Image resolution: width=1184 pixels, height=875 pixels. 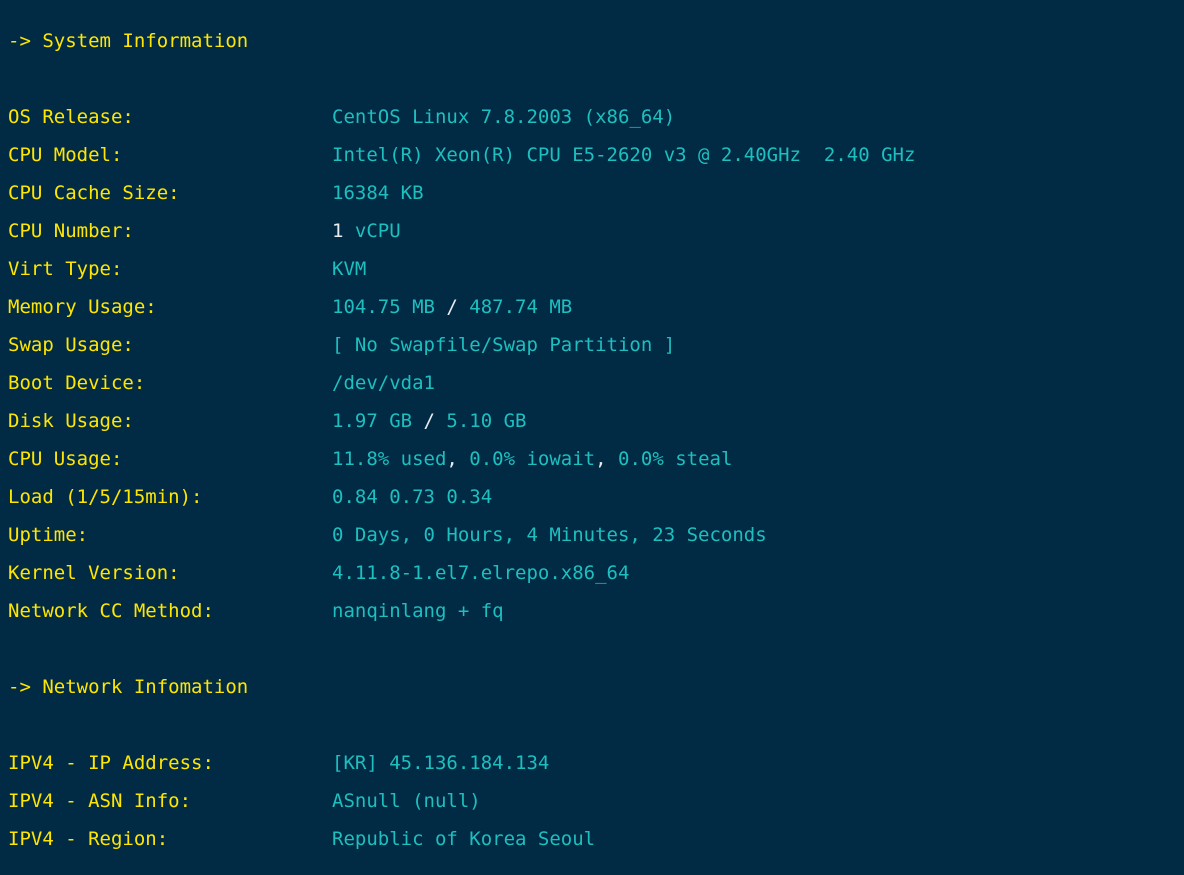 What do you see at coordinates (71, 421) in the screenshot?
I see `disk-usage-label: Disk Usage:` at bounding box center [71, 421].